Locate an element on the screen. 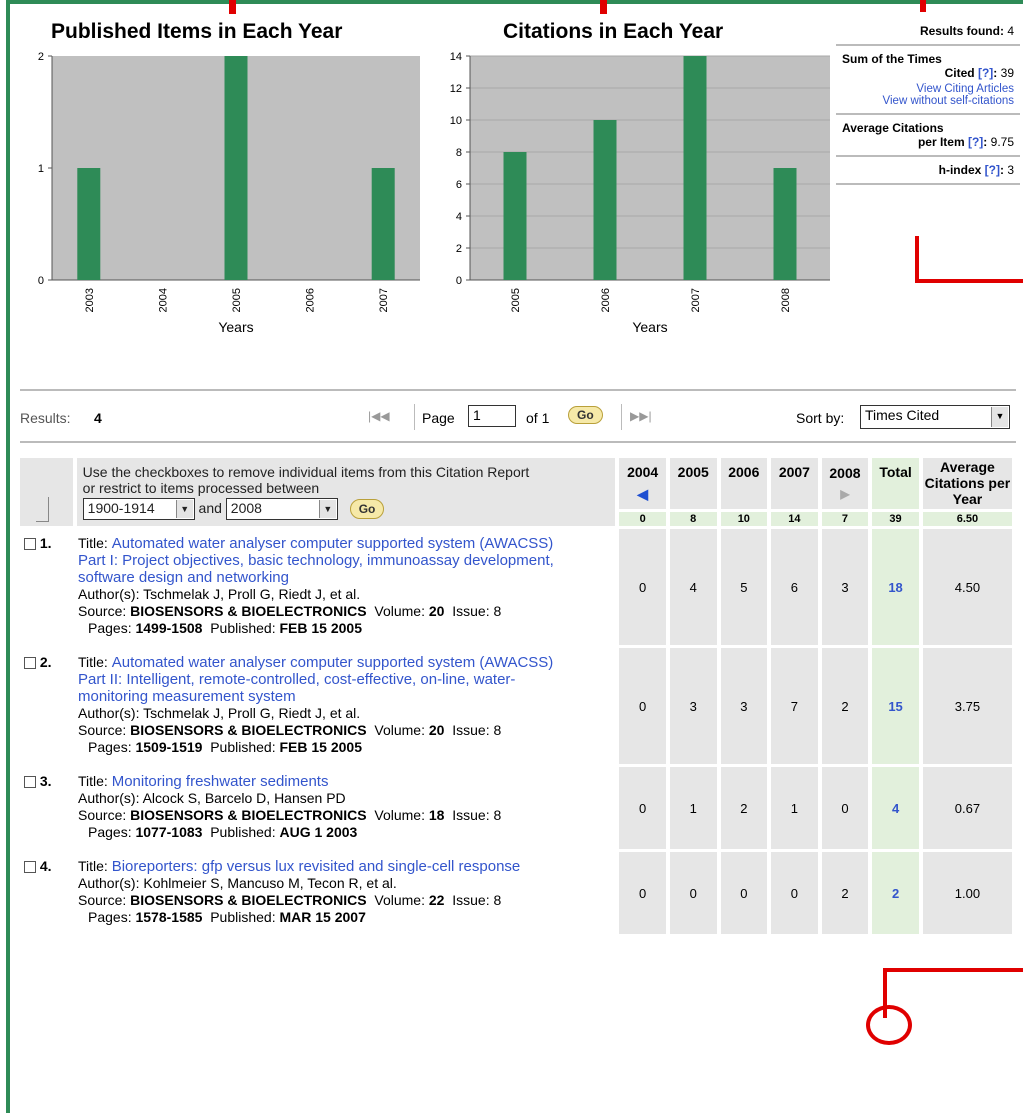  average-per-year-cell: 0.67 is located at coordinates (967, 808).